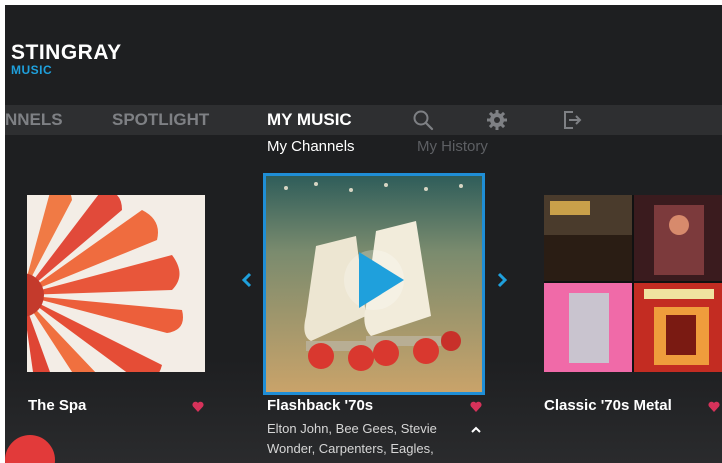 This screenshot has width=722, height=463. Describe the element at coordinates (247, 280) in the screenshot. I see `chevron-left-icon` at that location.